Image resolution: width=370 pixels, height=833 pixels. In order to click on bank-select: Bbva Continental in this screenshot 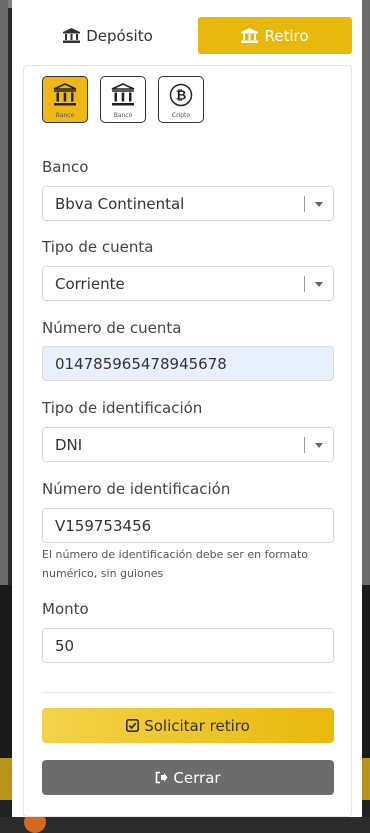, I will do `click(188, 203)`.